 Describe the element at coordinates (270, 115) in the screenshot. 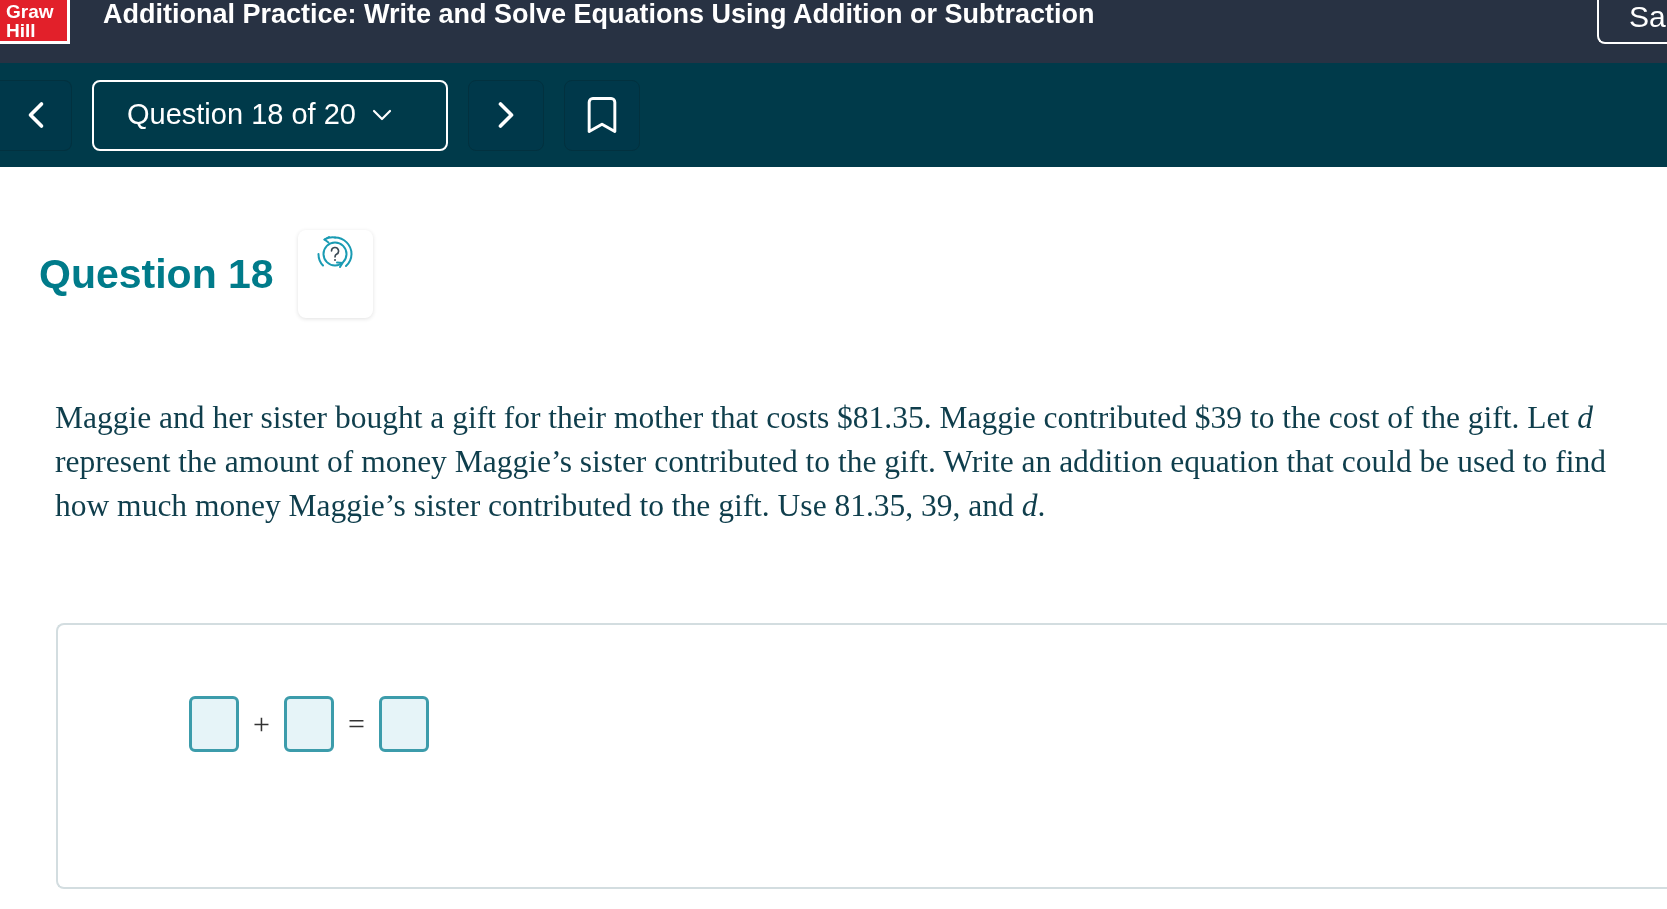

I see `question-dropdown: Question 18 of 20` at that location.